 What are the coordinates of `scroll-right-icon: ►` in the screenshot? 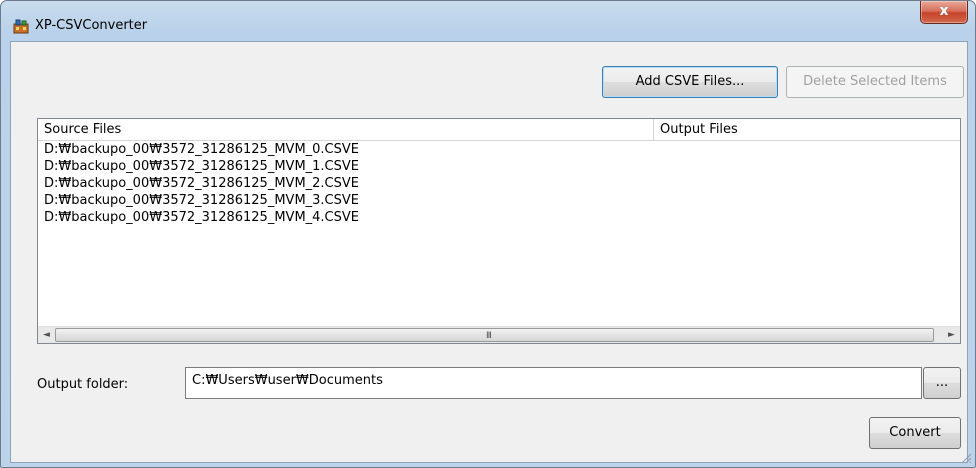 It's located at (951, 335).